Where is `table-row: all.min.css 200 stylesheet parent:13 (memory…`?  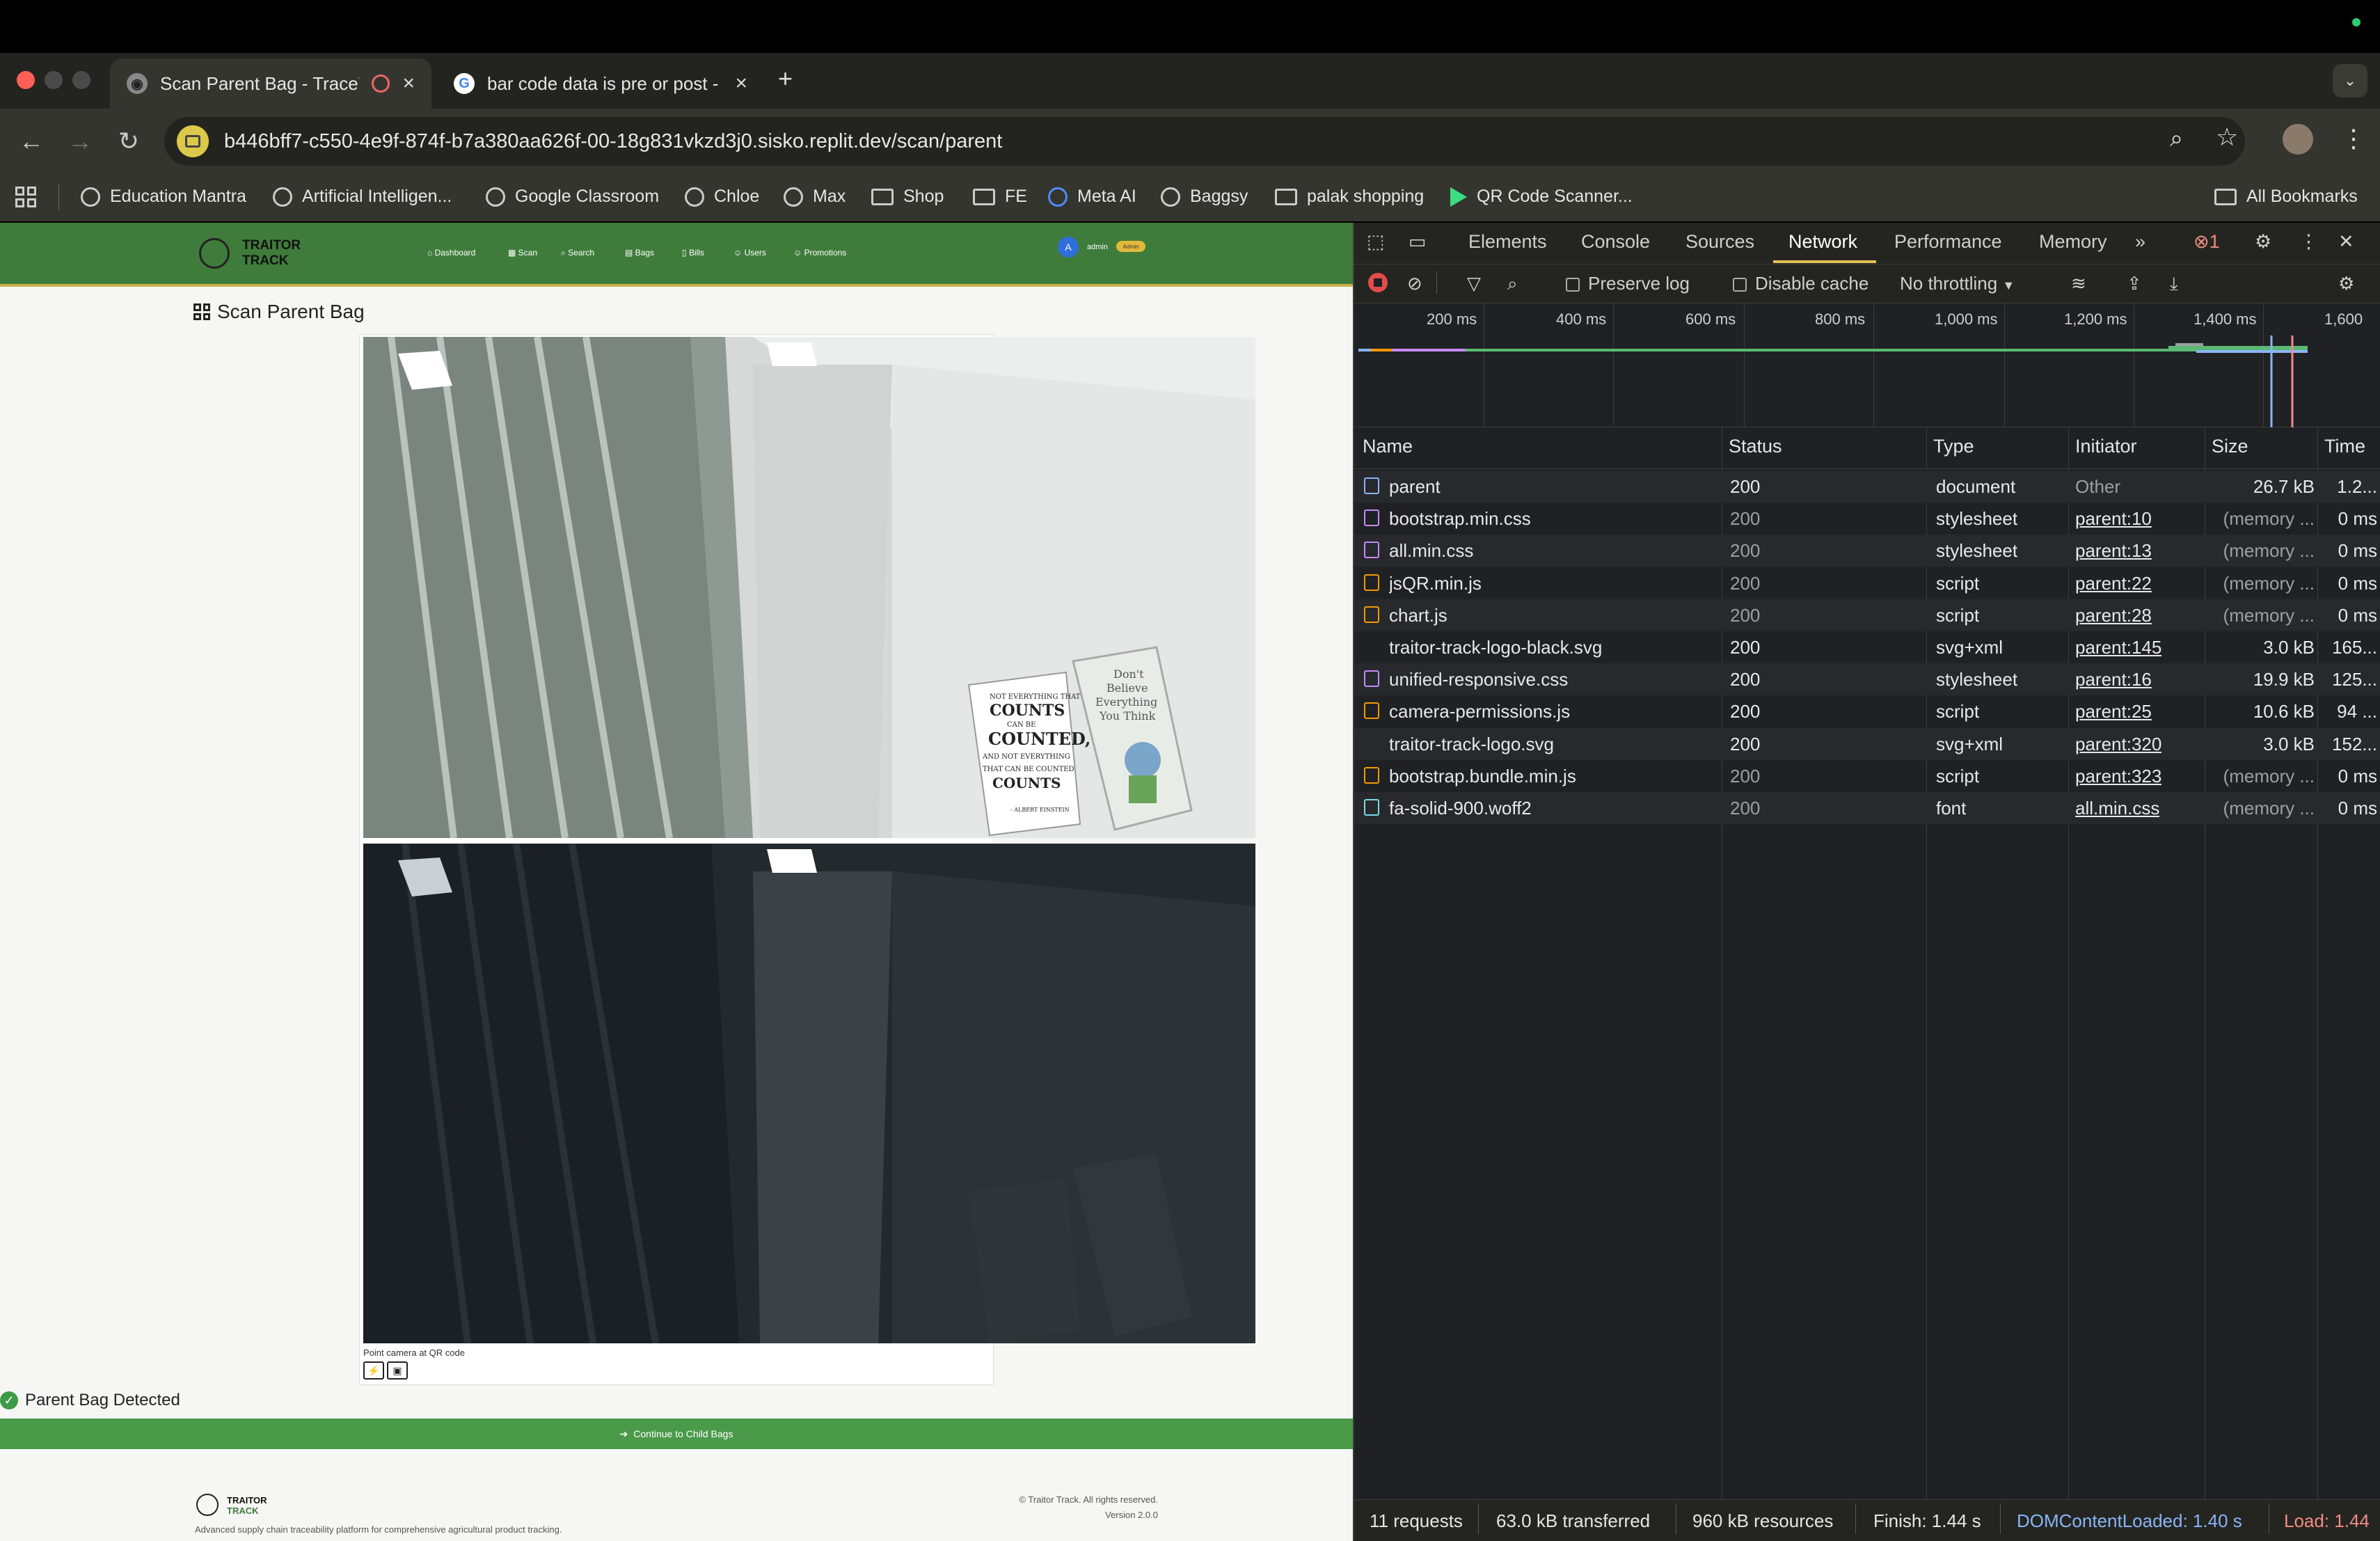 table-row: all.min.css 200 stylesheet parent:13 (memory… is located at coordinates (1867, 551).